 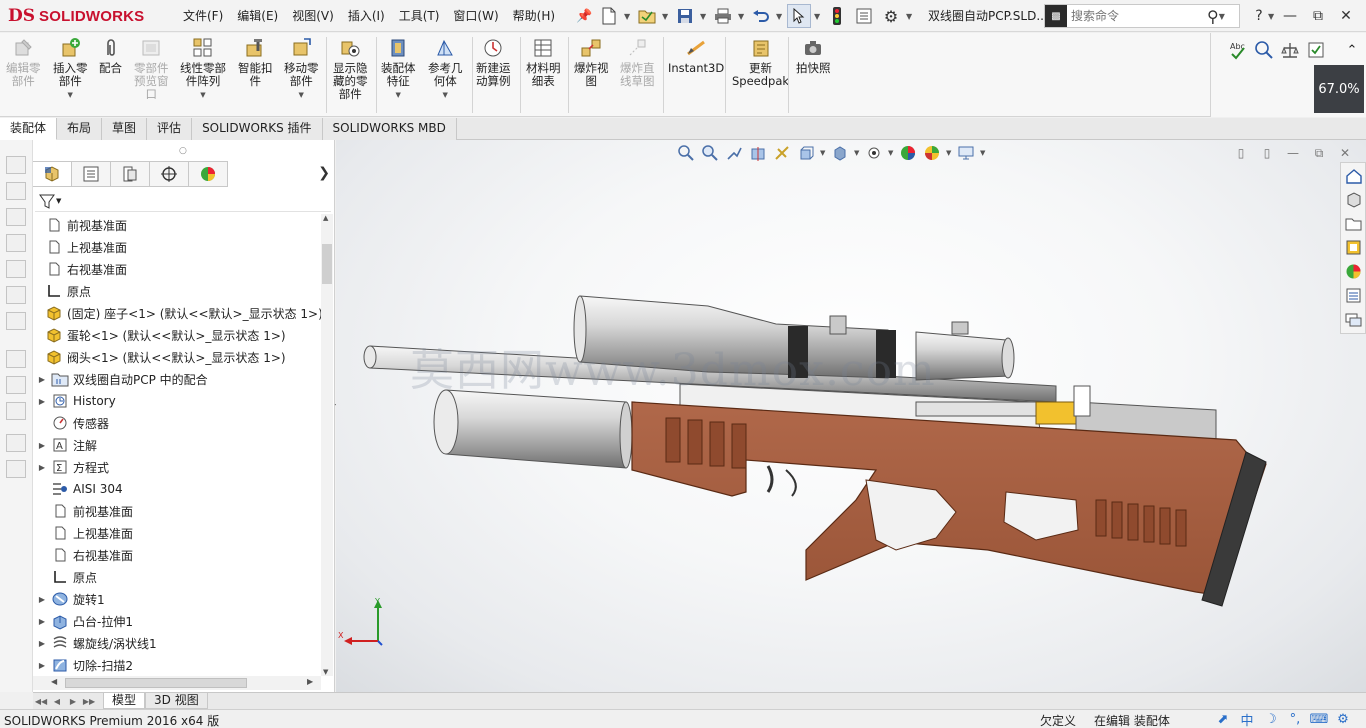 I want to click on tree-history-node: ▶ History, so click(x=74, y=401).